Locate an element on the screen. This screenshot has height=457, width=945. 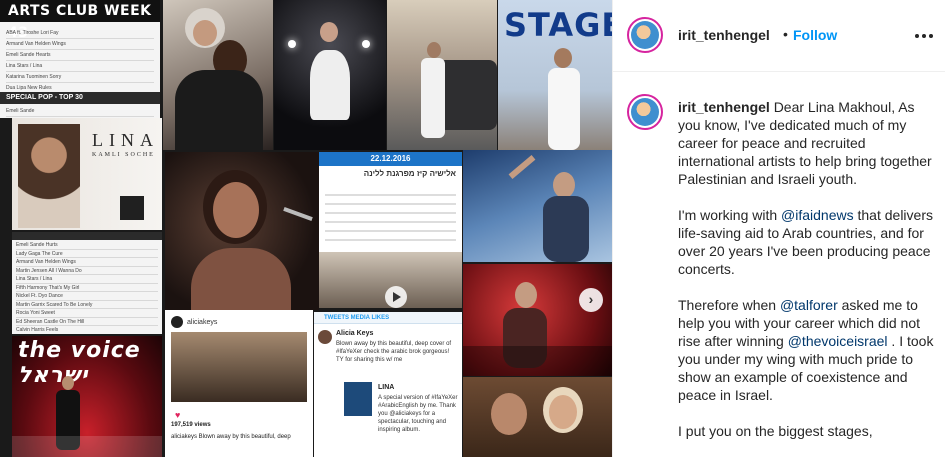
caption-text: I put you on the biggest stages, is located at coordinates (775, 431).